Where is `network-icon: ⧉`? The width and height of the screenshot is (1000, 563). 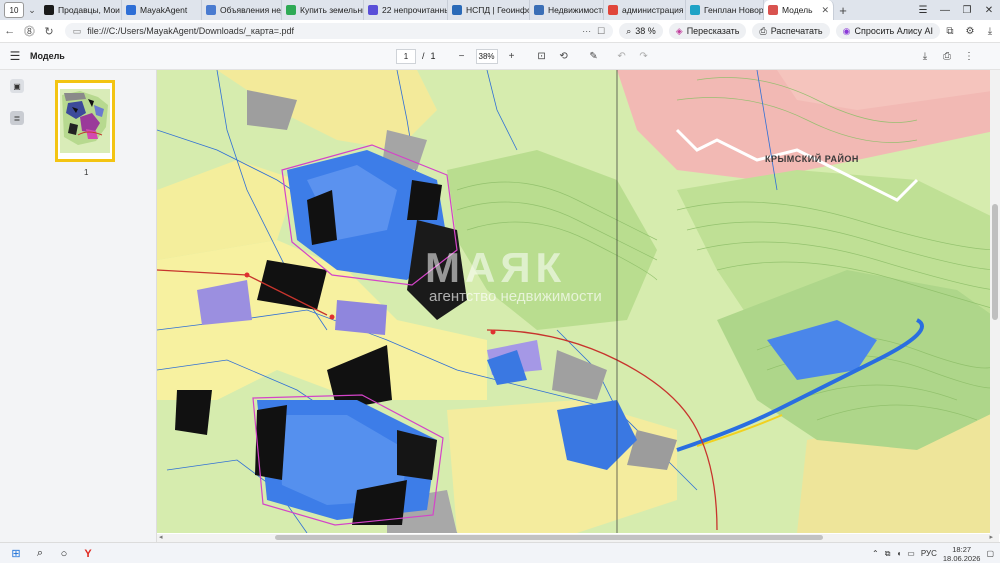
network-icon: ⧉ is located at coordinates (888, 554).